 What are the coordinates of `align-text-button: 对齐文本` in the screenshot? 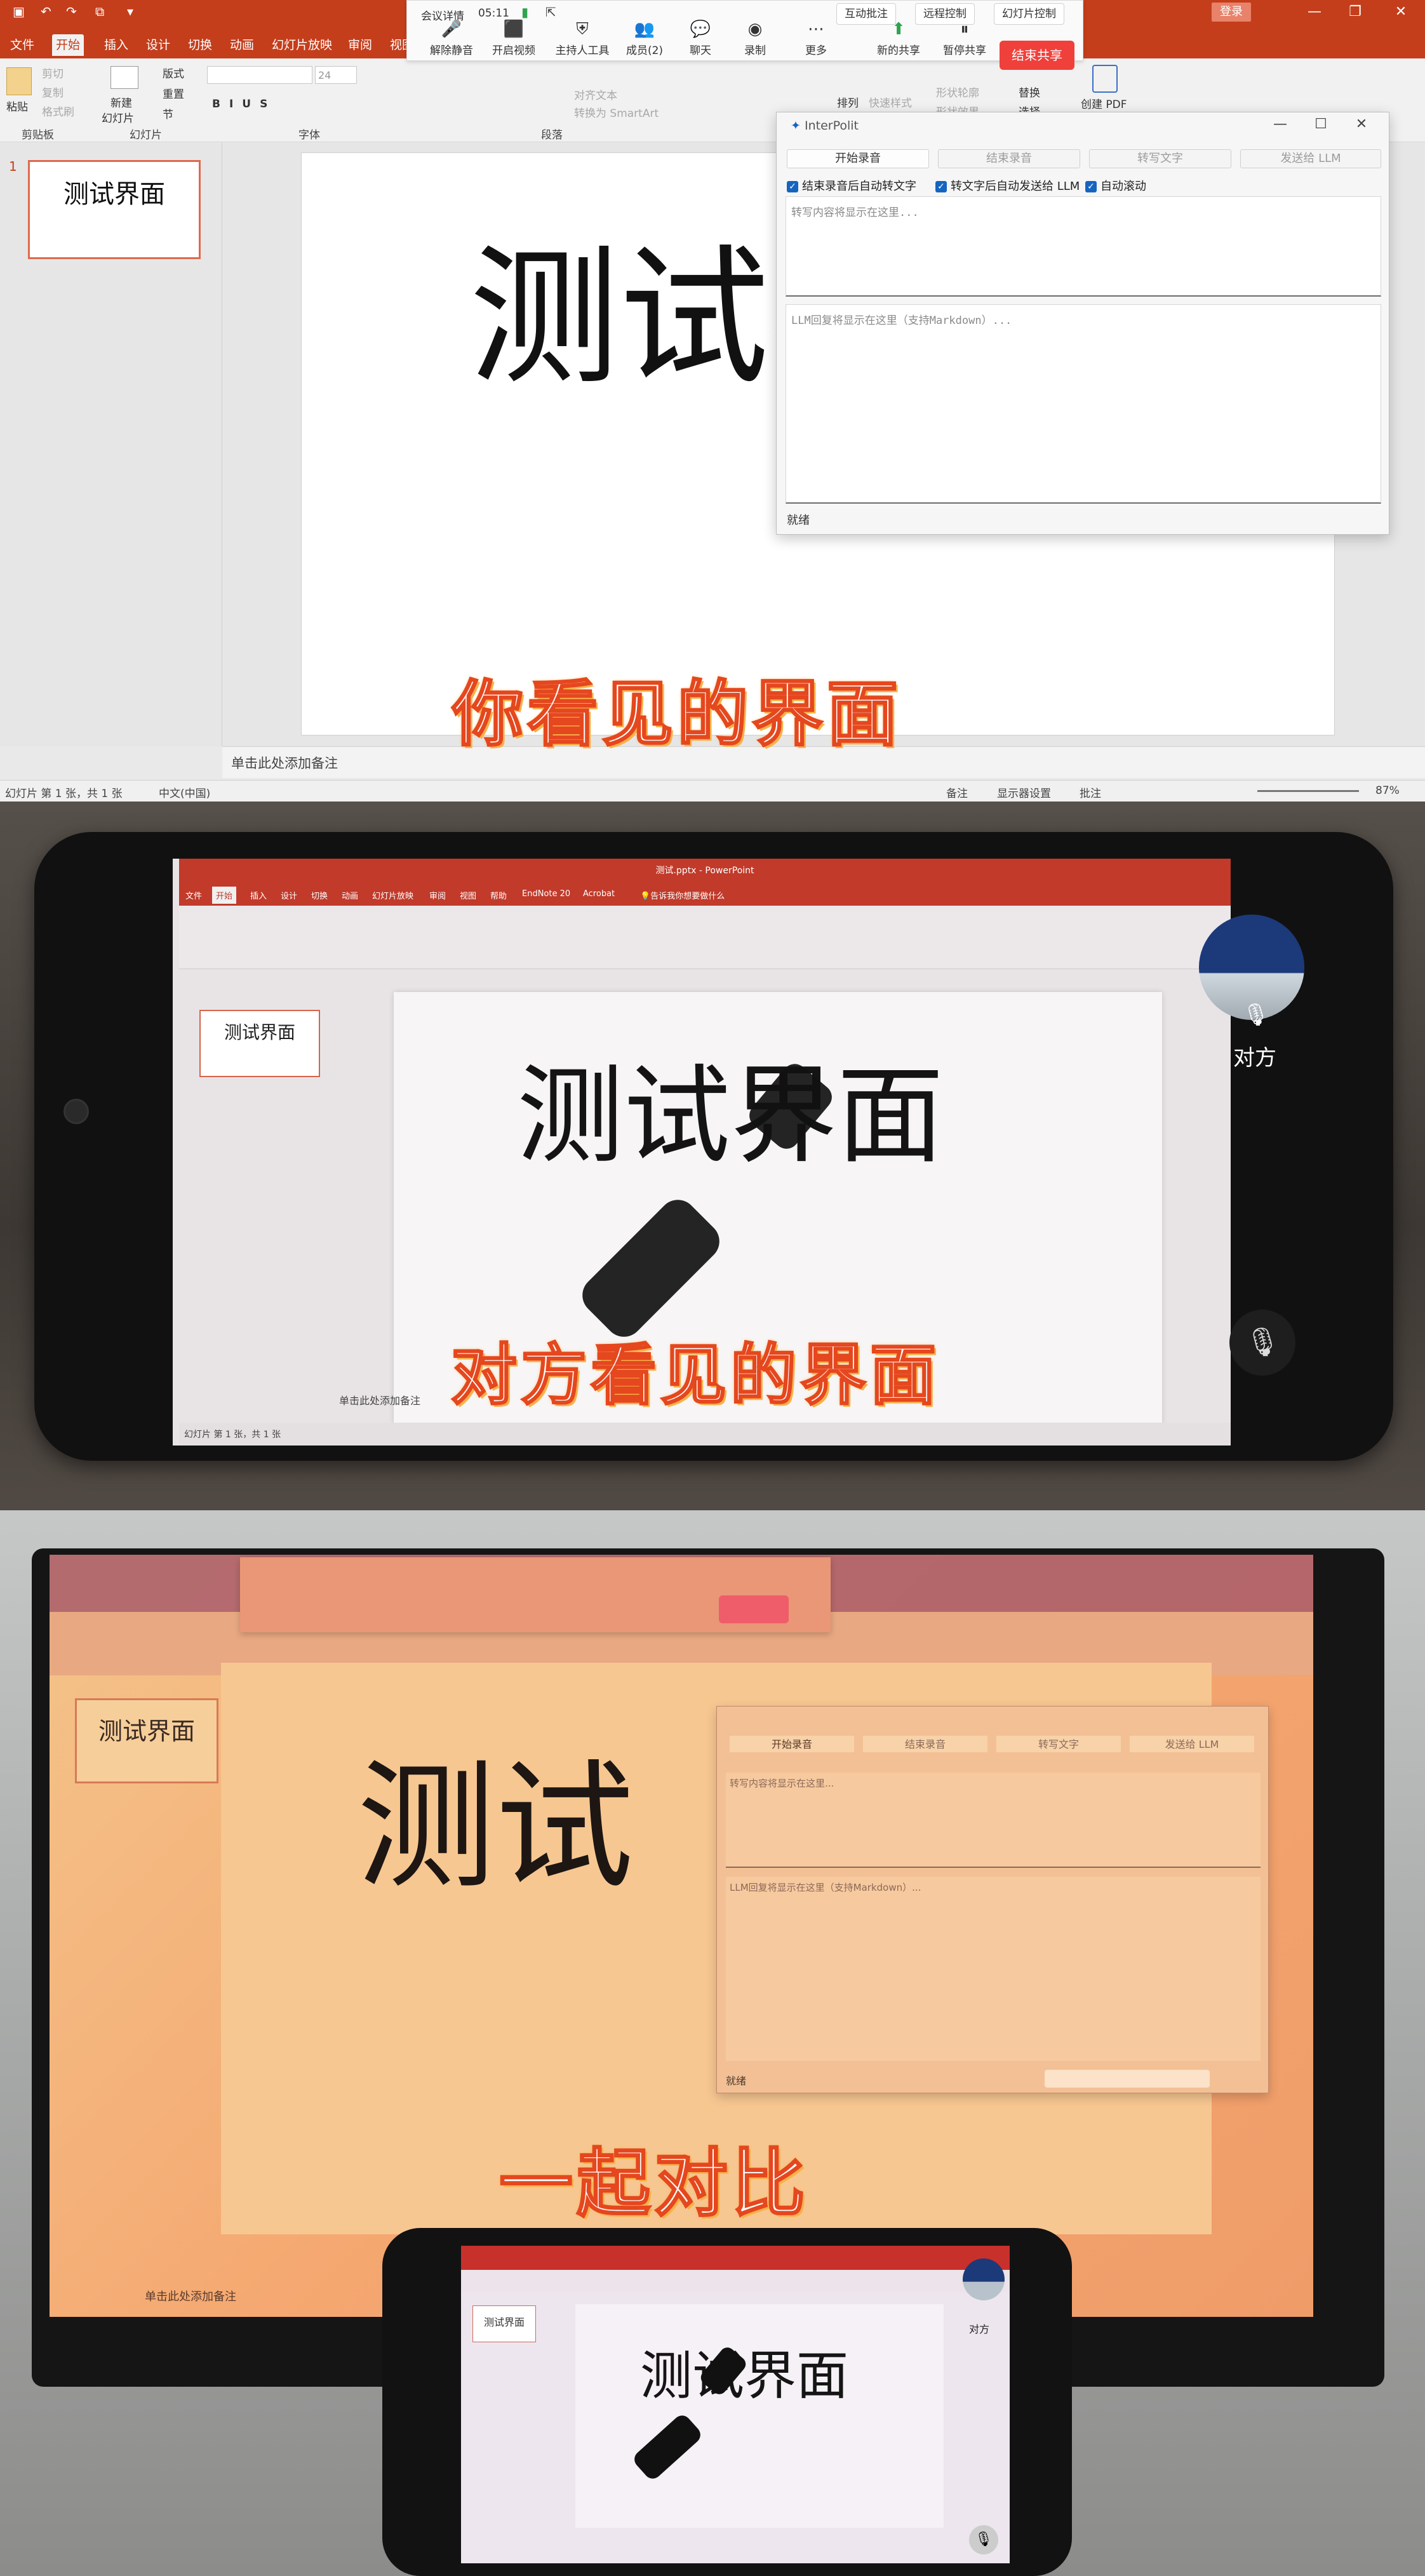 It's located at (595, 94).